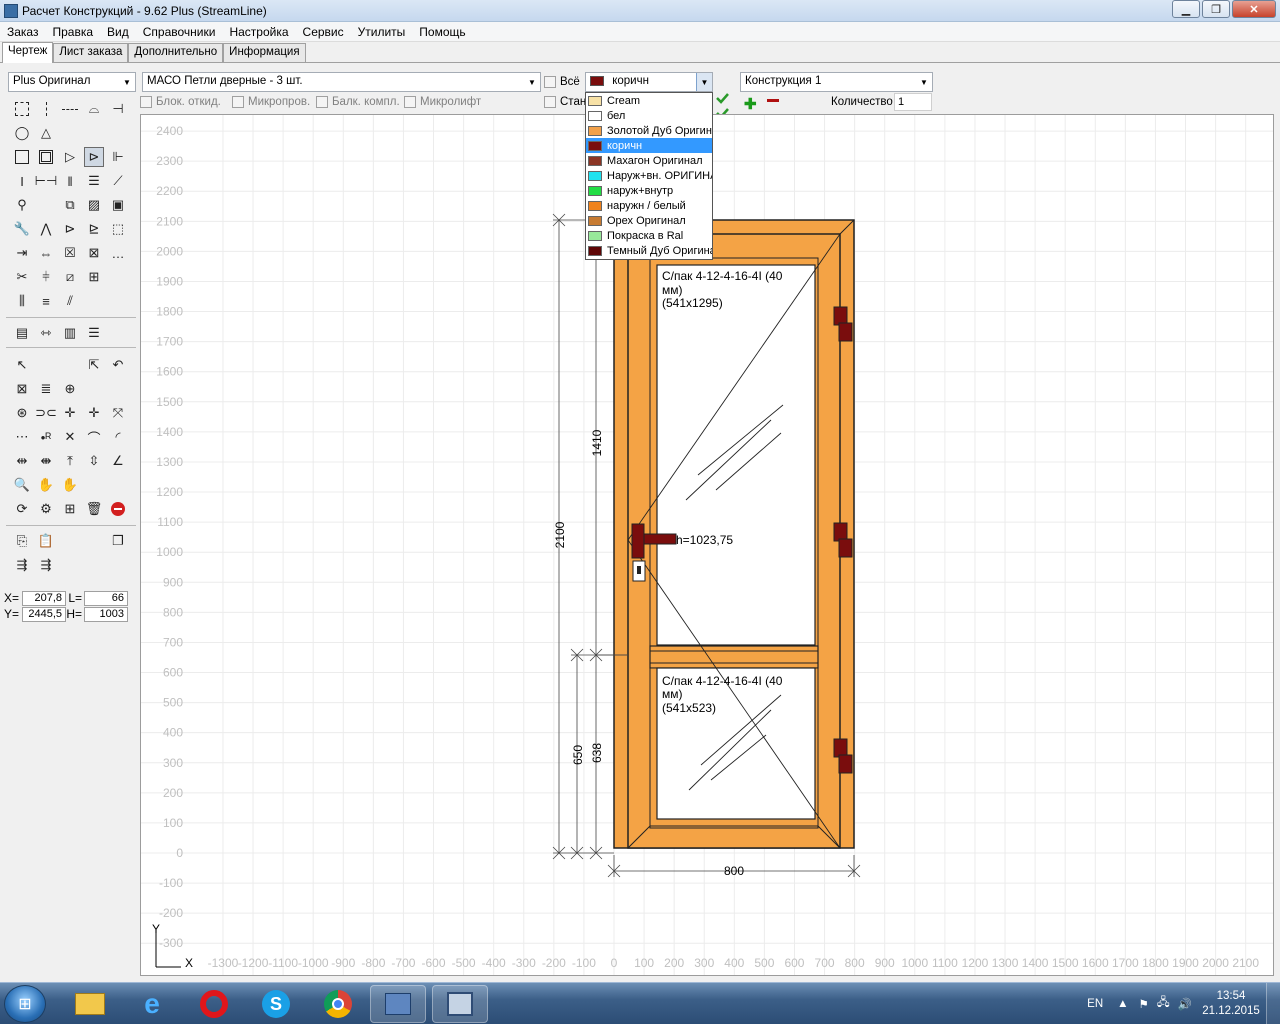  Describe the element at coordinates (44, 614) in the screenshot. I see `y-value: 2445,5` at that location.